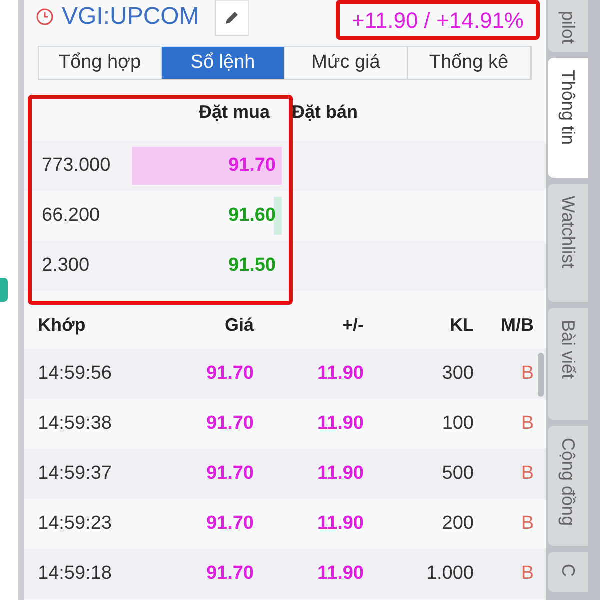 The height and width of the screenshot is (600, 600). What do you see at coordinates (239, 325) in the screenshot?
I see `column-header: Giá` at bounding box center [239, 325].